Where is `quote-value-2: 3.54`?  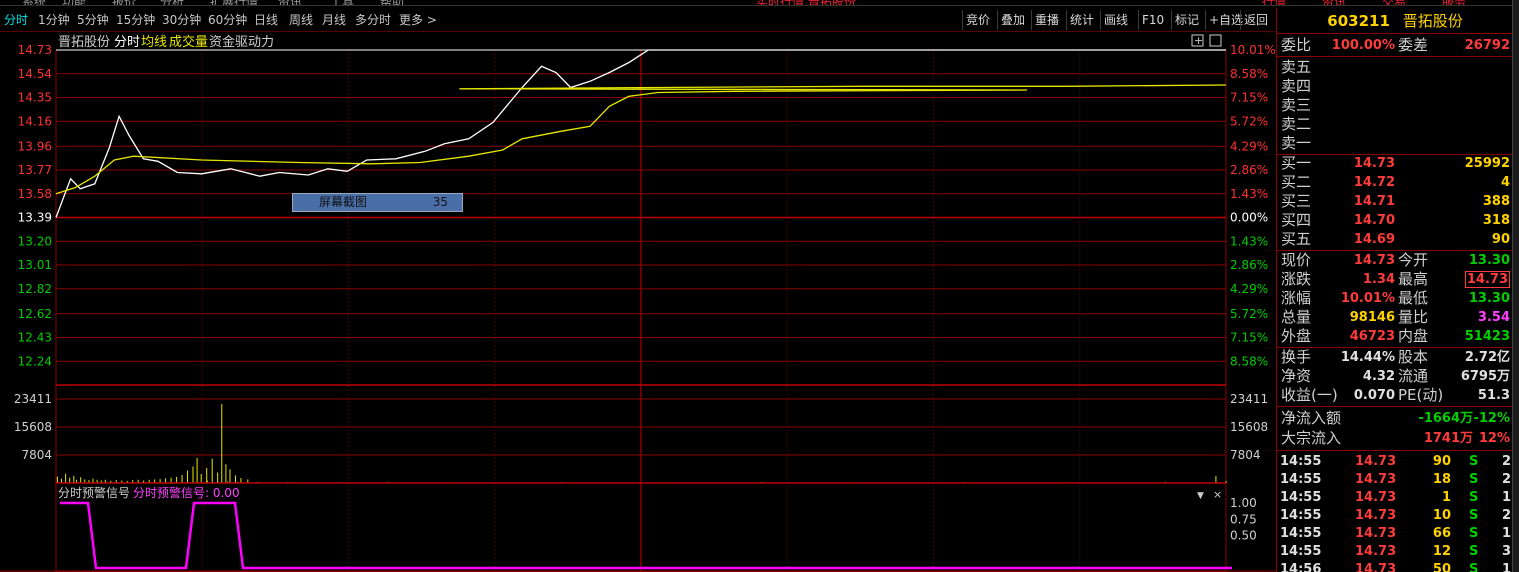
quote-value-2: 3.54 is located at coordinates (1493, 317).